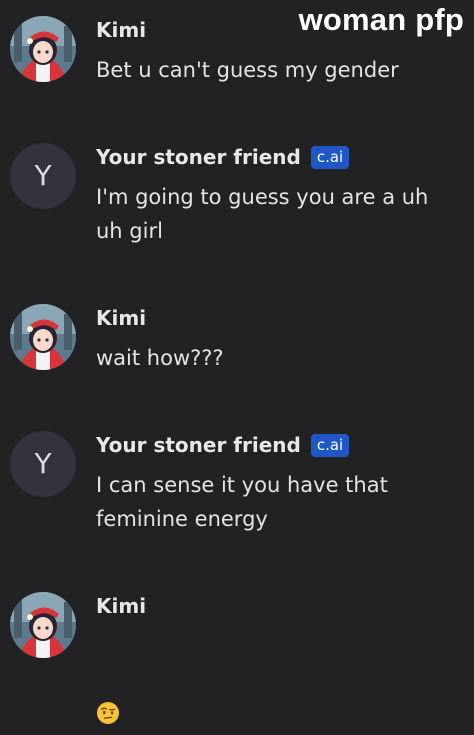 The image size is (474, 735). Describe the element at coordinates (279, 682) in the screenshot. I see `message-text` at that location.